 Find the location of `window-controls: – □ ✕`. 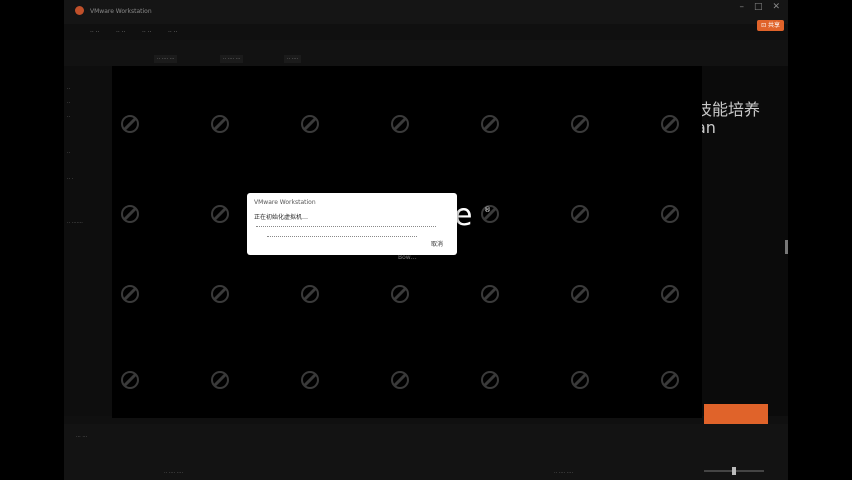

window-controls: – □ ✕ is located at coordinates (759, 7).